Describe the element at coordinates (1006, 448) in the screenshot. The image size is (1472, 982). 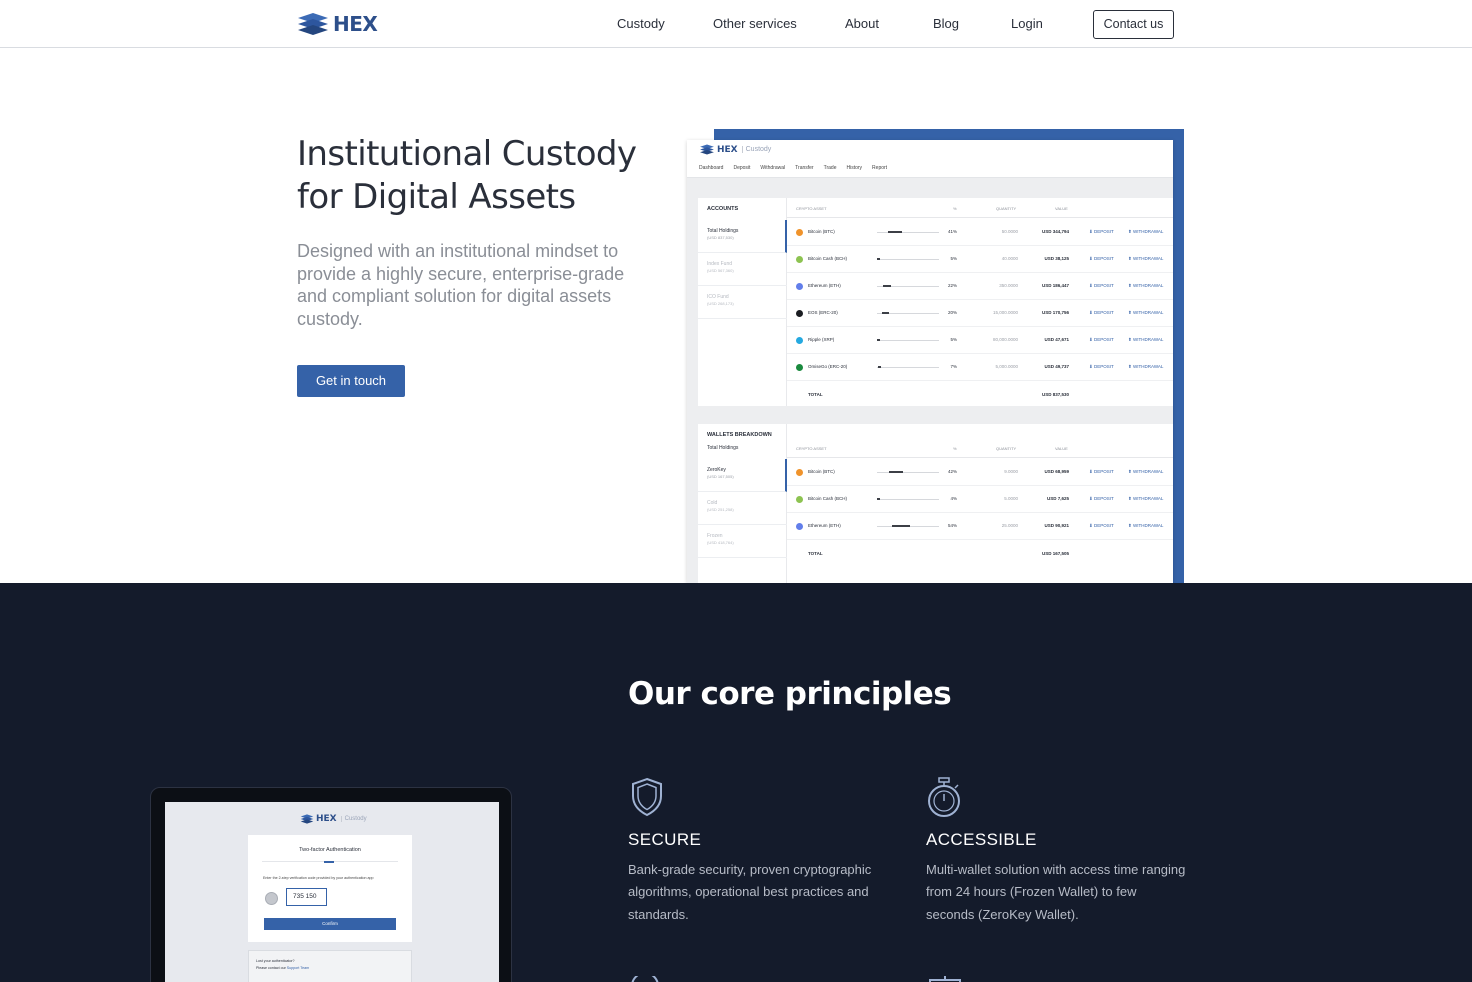
I see `col-quantity: QUANTITY` at that location.